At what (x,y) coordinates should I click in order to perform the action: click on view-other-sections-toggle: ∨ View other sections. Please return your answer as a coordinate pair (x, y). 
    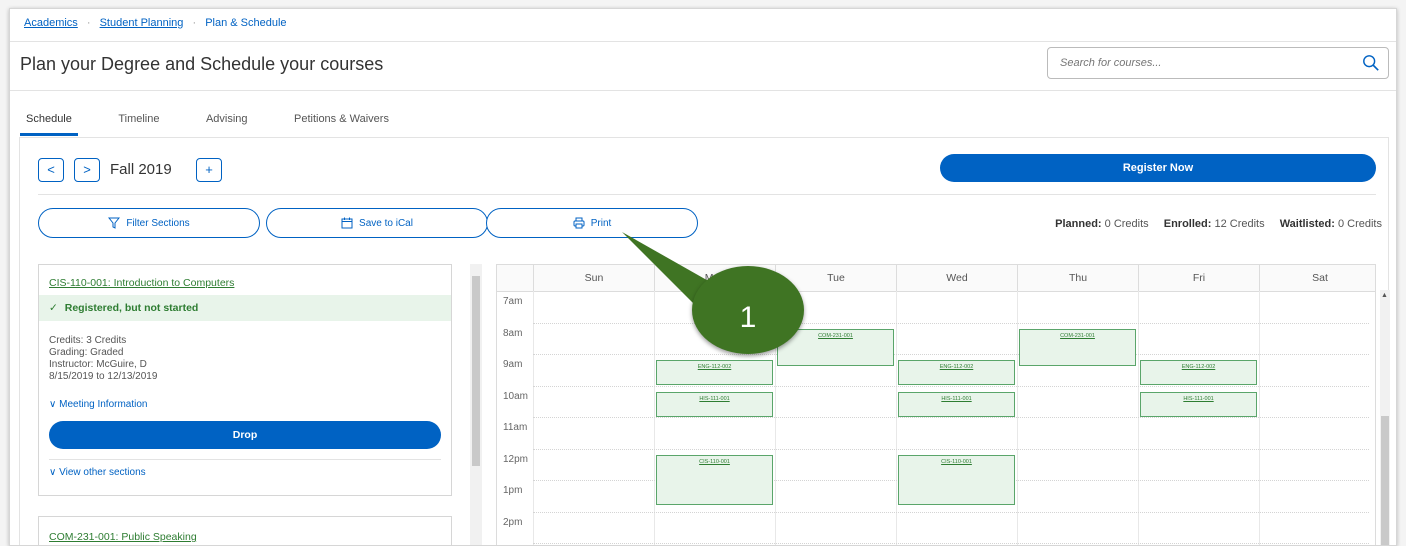
    Looking at the image, I should click on (97, 472).